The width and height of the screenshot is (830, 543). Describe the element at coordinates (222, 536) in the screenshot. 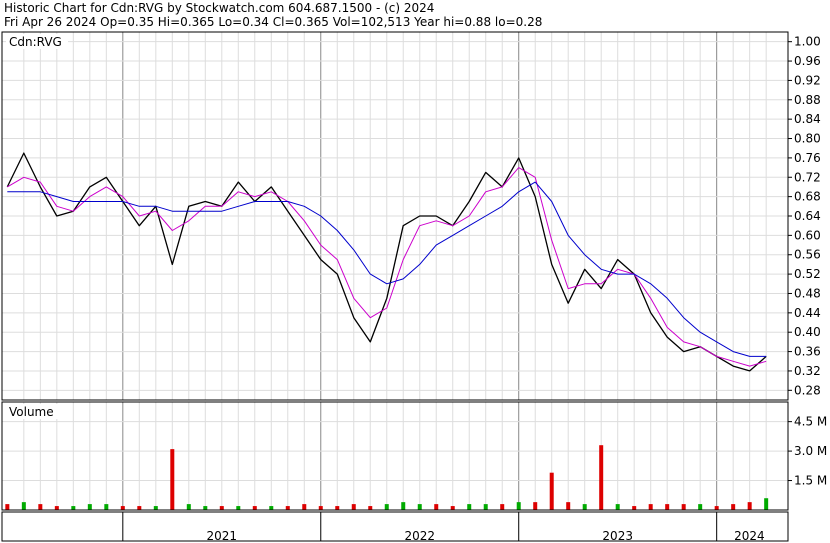

I see `x-tick-label: 2021` at that location.